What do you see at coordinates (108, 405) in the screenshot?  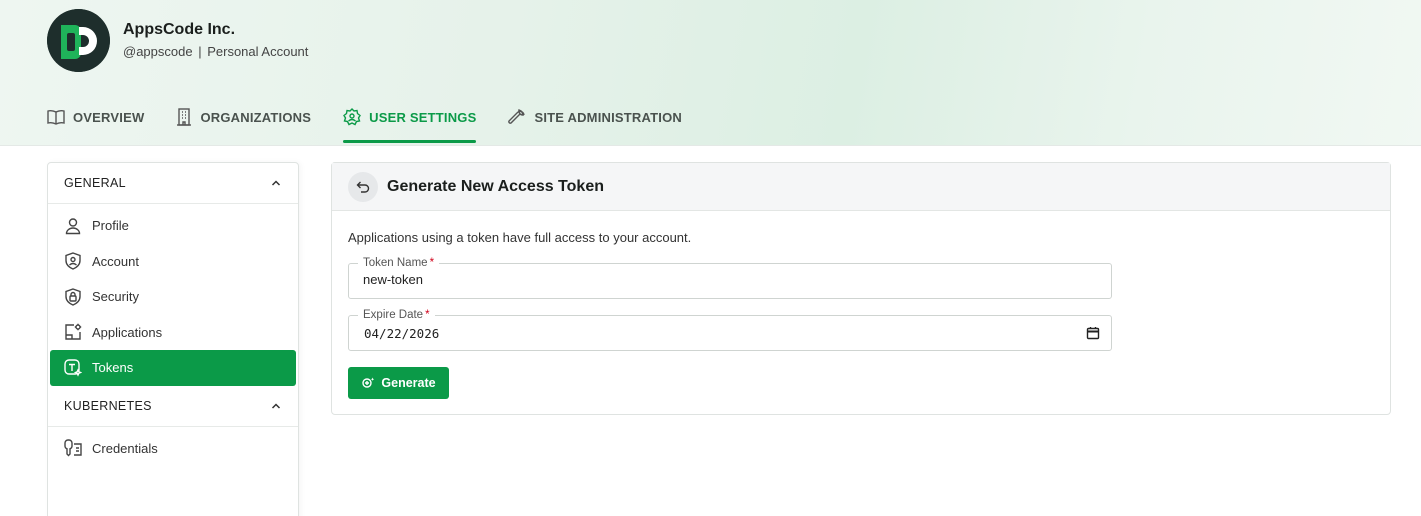 I see `sidebar-section-kubernetes-label: KUBERNETES` at bounding box center [108, 405].